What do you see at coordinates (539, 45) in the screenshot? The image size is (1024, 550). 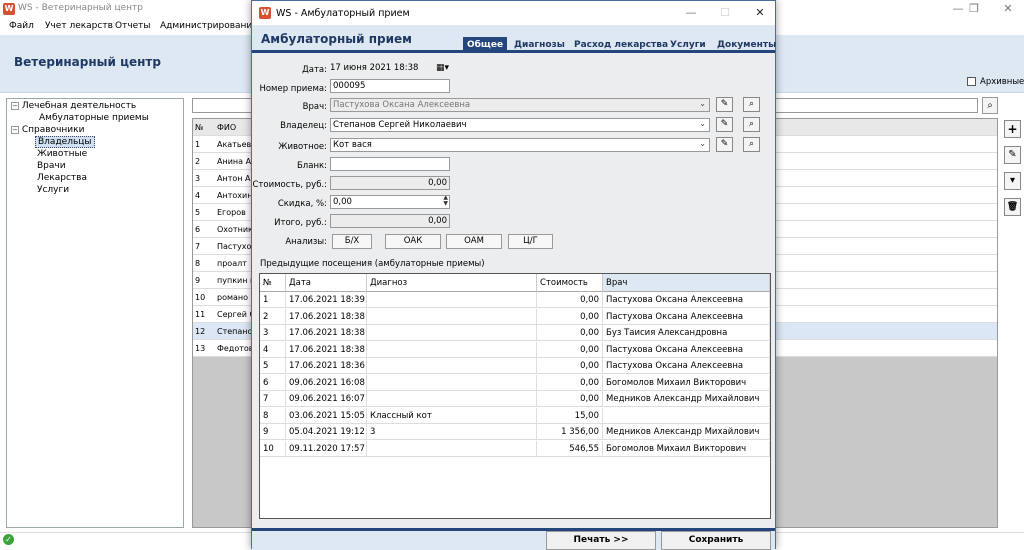 I see `tab-diagnoses: Диагнозы` at bounding box center [539, 45].